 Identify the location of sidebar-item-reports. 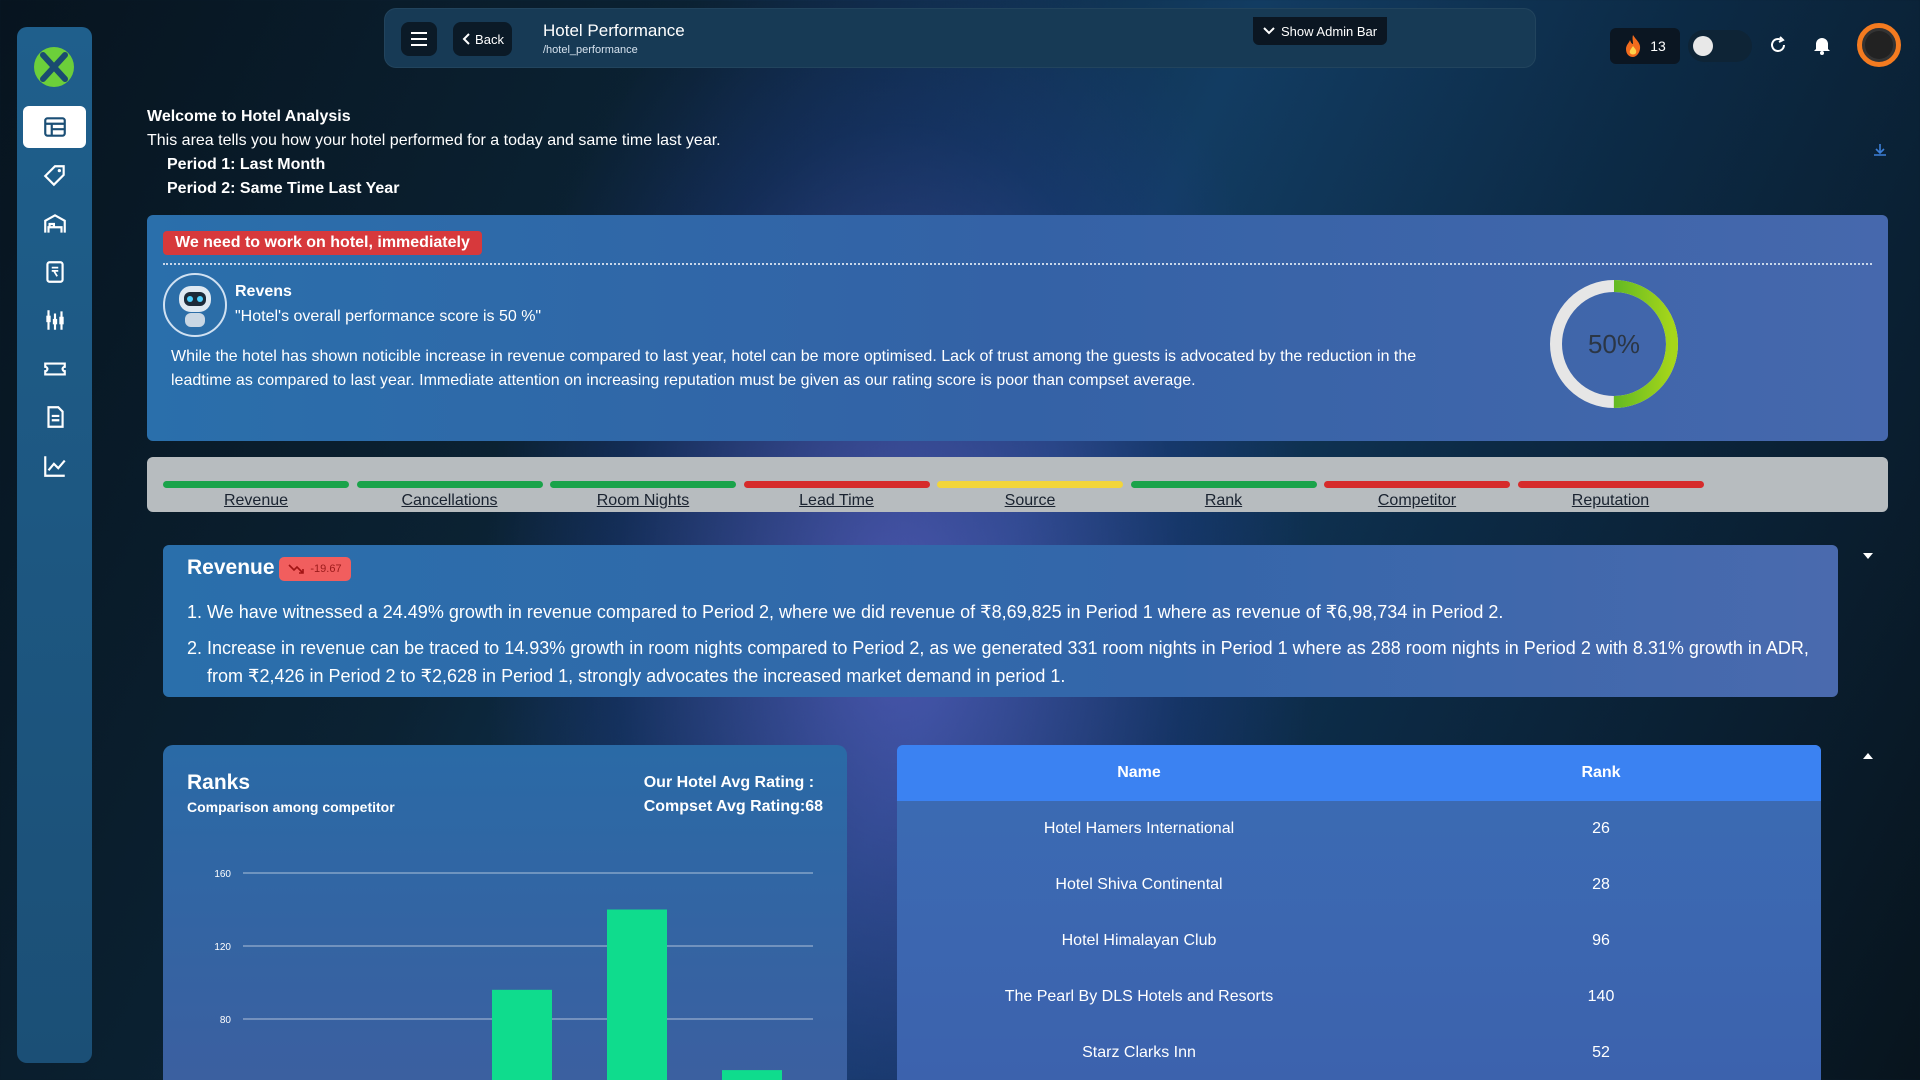
(54, 417).